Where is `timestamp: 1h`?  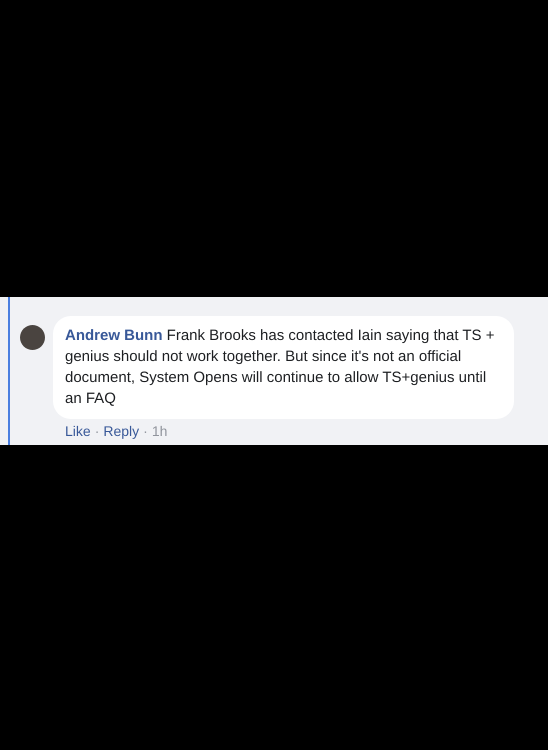
timestamp: 1h is located at coordinates (160, 431).